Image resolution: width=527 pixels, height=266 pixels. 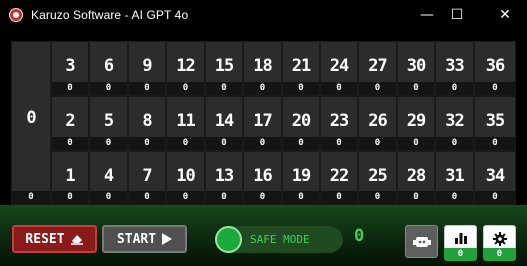 I want to click on gear-icon, so click(x=499, y=239).